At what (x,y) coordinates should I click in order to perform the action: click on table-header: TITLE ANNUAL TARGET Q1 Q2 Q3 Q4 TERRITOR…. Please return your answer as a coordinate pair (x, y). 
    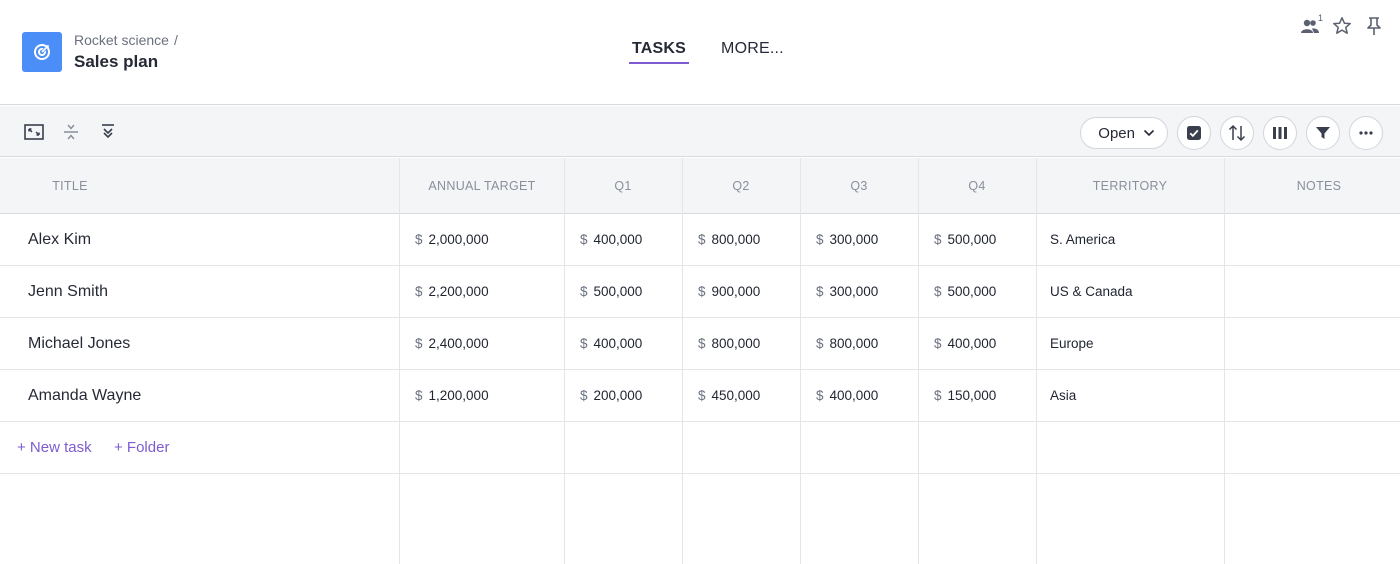
    Looking at the image, I should click on (700, 186).